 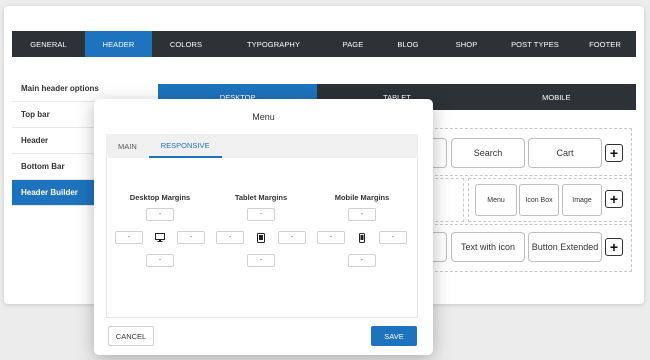 What do you see at coordinates (605, 44) in the screenshot?
I see `tab-footer: FOOTER` at bounding box center [605, 44].